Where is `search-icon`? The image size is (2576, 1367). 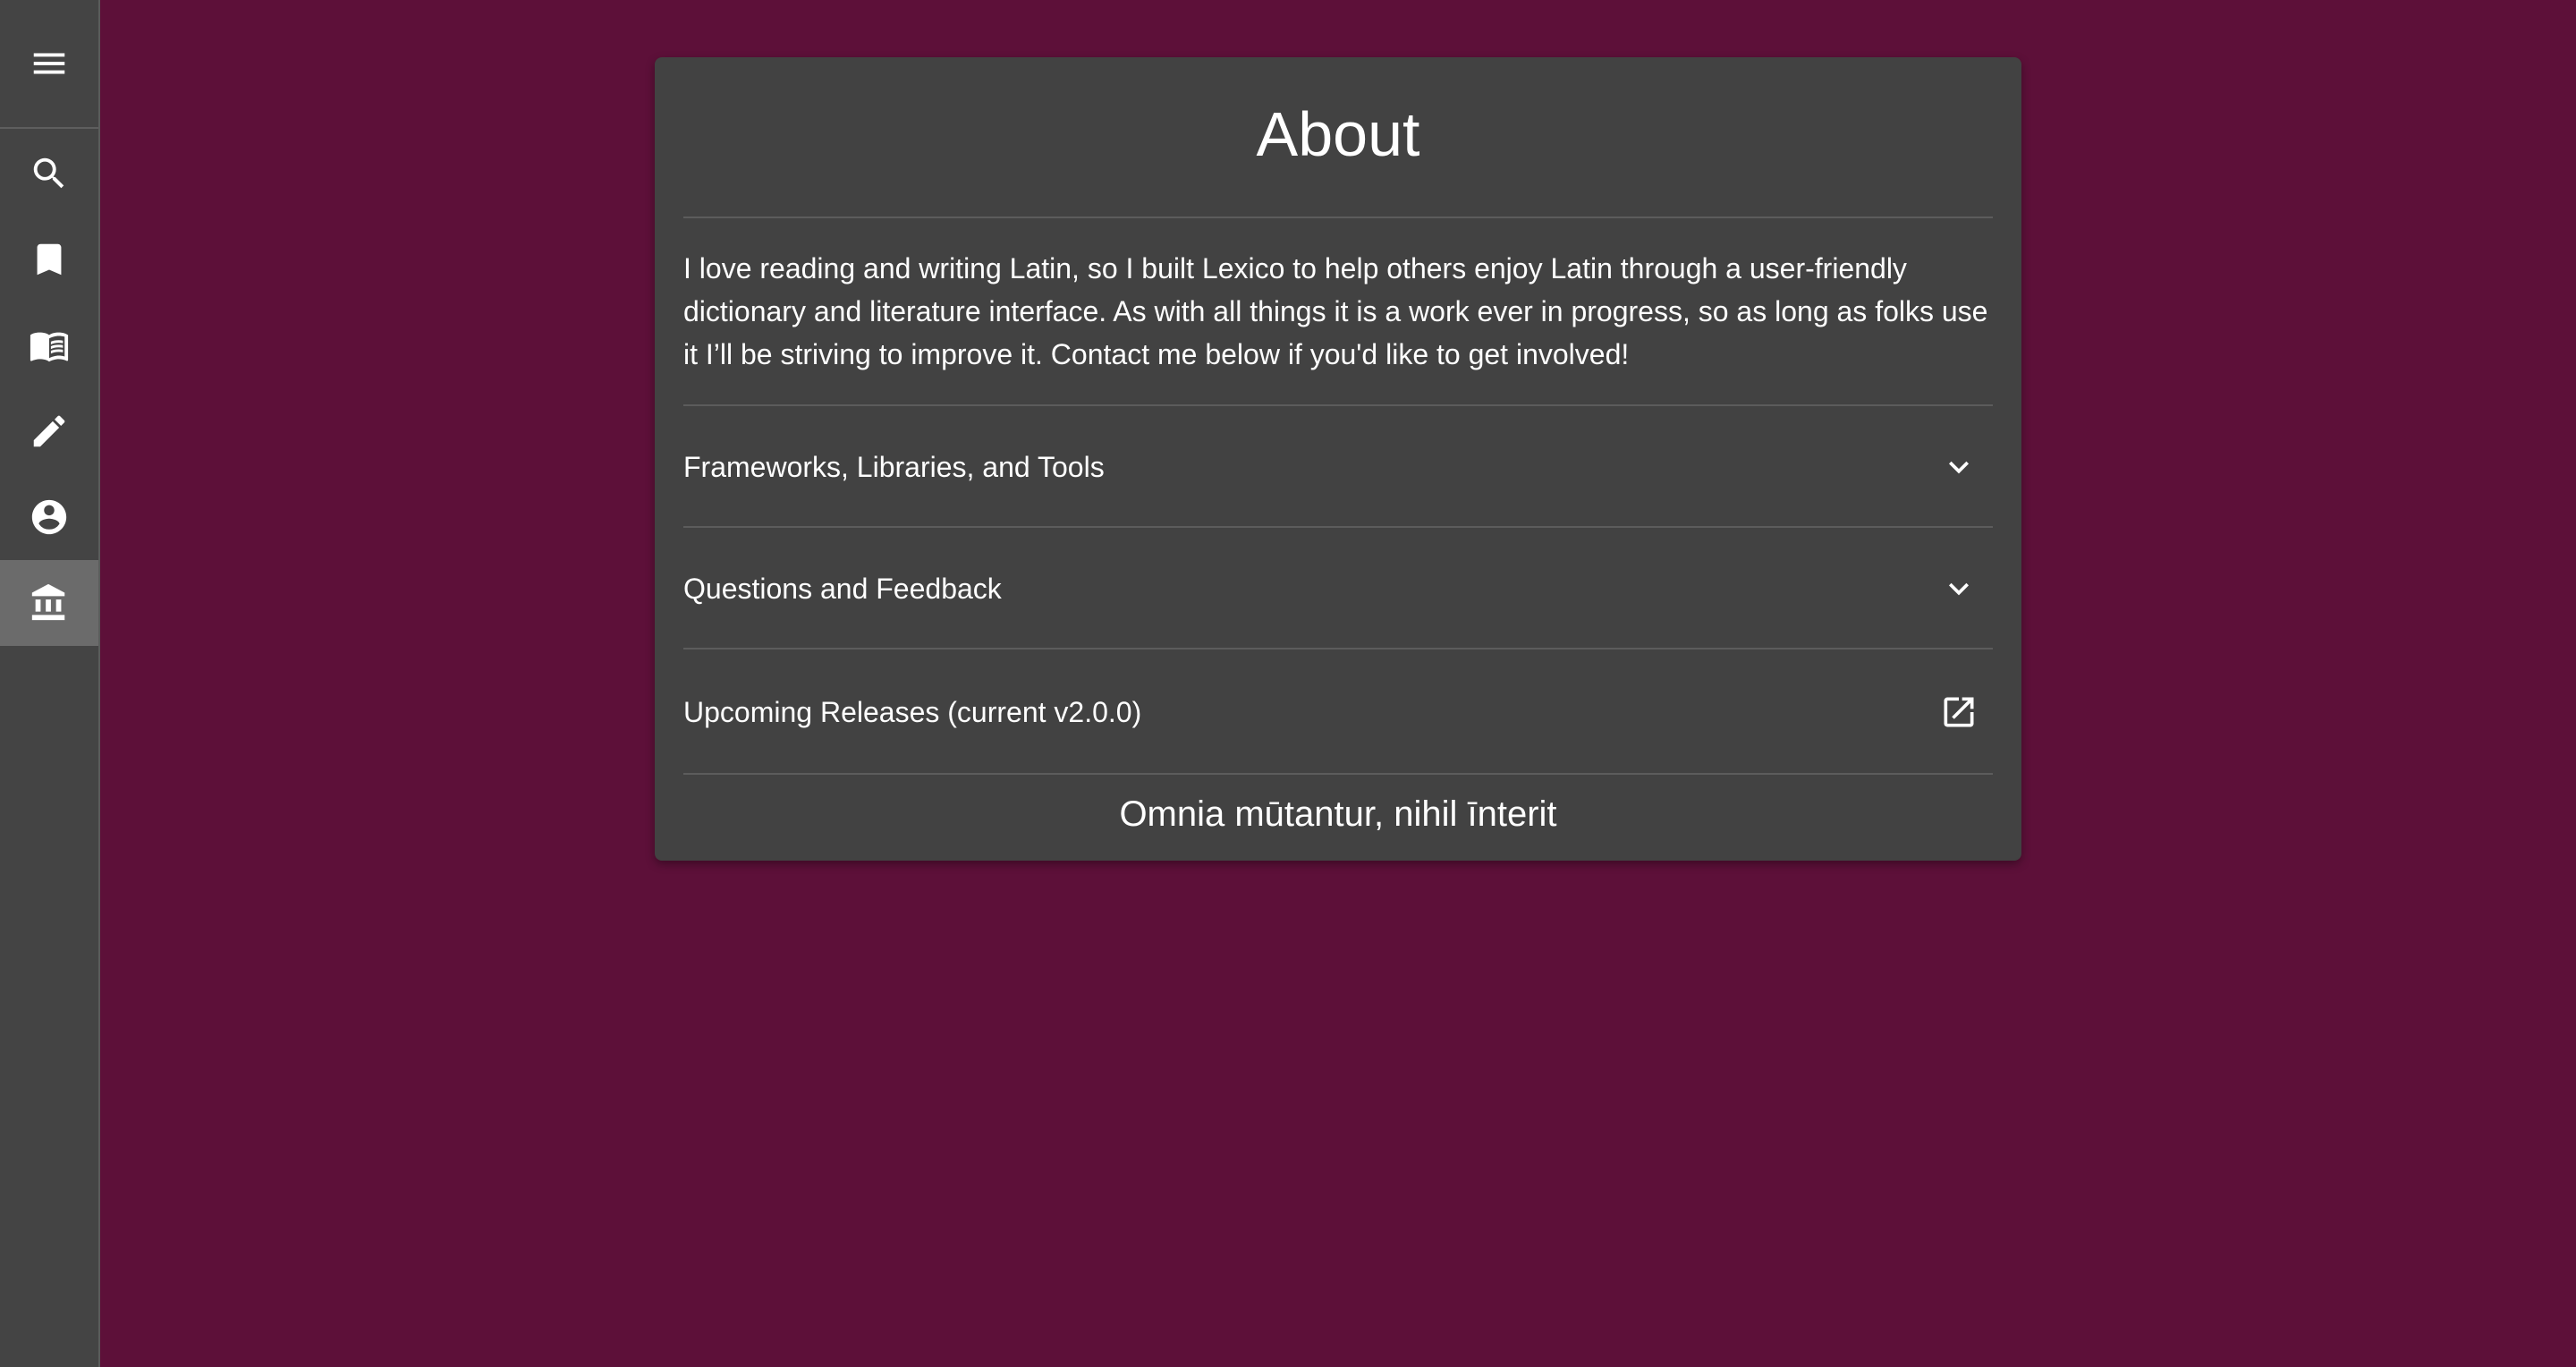 search-icon is located at coordinates (48, 173).